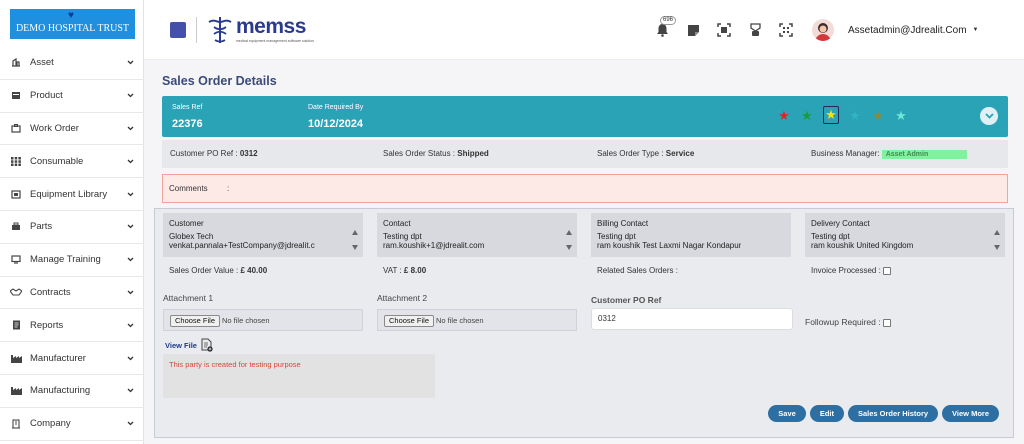 This screenshot has height=444, width=1024. I want to click on billing-title: Billing Contact, so click(623, 223).